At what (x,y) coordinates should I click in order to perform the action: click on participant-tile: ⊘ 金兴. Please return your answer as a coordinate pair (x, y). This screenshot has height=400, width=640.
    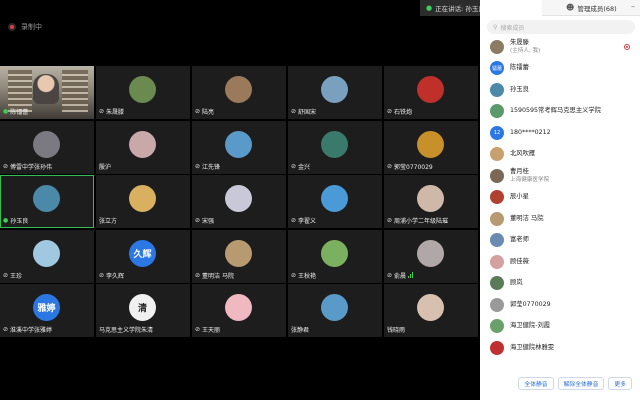
    Looking at the image, I should click on (335, 147).